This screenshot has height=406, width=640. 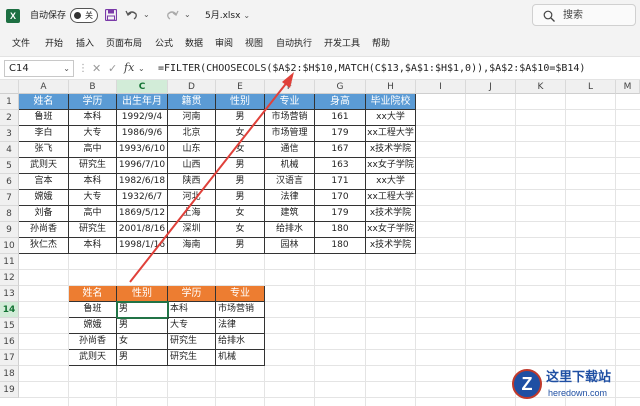 I want to click on source-data-cell: 上海, so click(x=192, y=214).